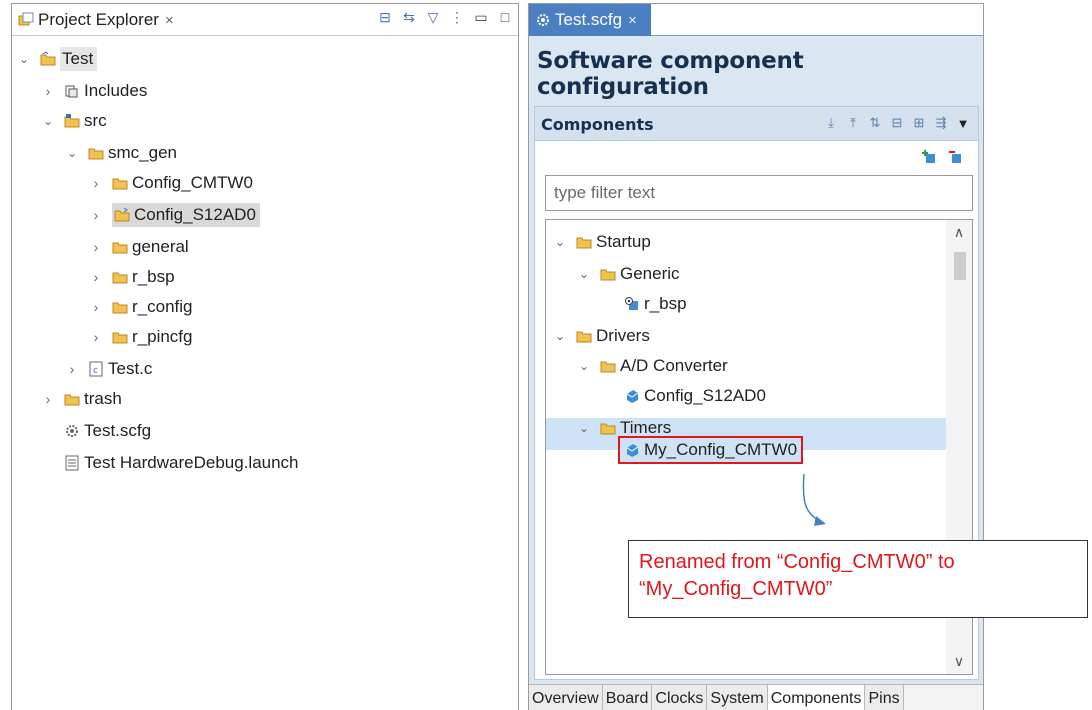  What do you see at coordinates (959, 661) in the screenshot?
I see `scroll-down-icon: ∨` at bounding box center [959, 661].